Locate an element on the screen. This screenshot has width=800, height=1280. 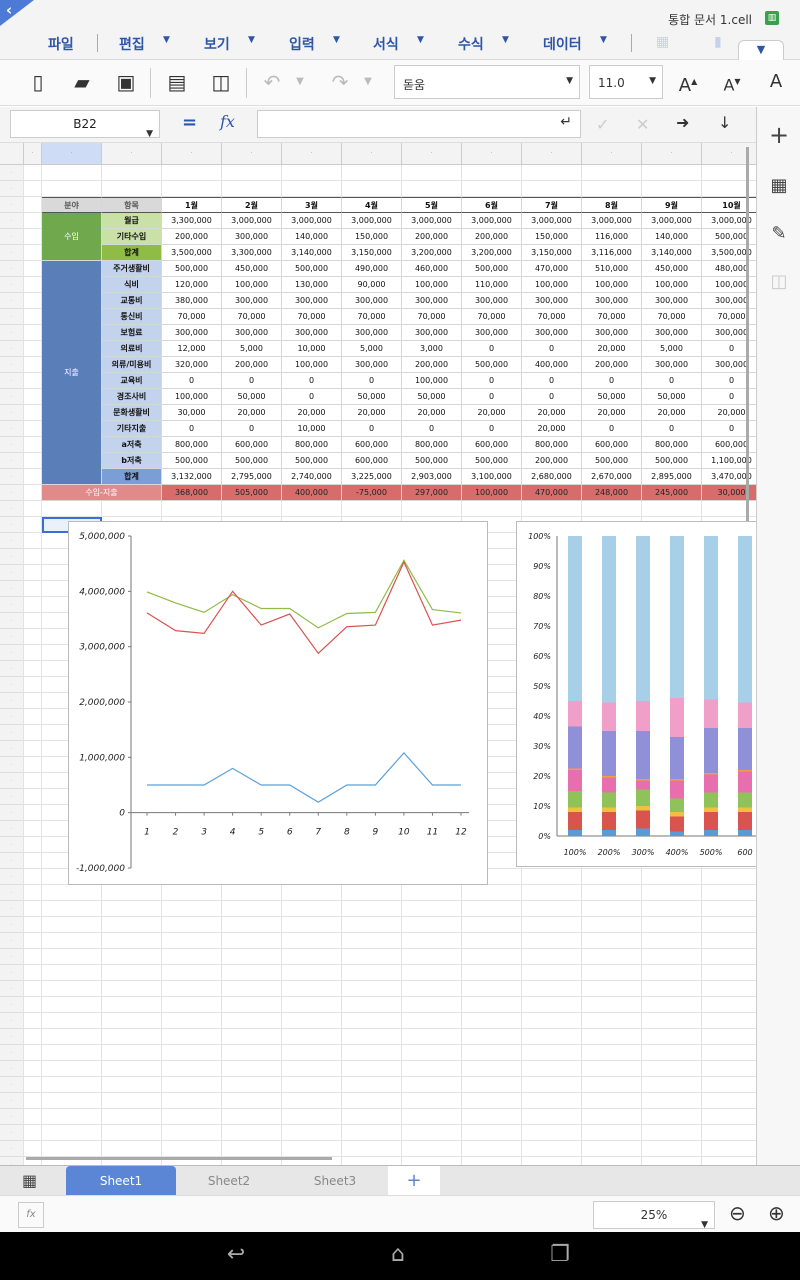
font-decrease-icon: A▼ is located at coordinates (732, 82).